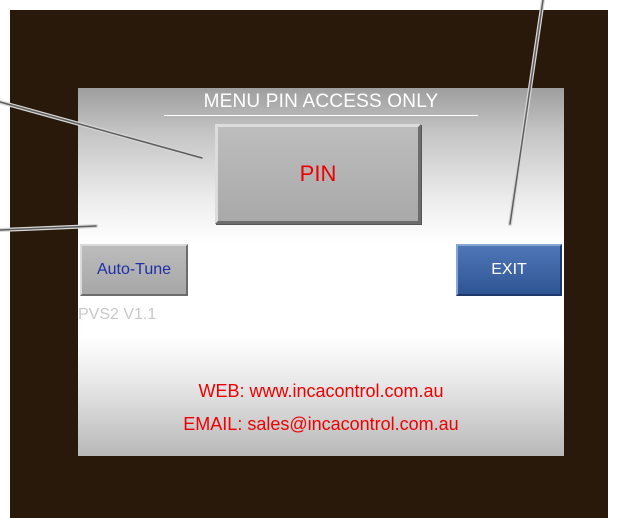  What do you see at coordinates (117, 314) in the screenshot?
I see `version-label: PVS2 V1.1` at bounding box center [117, 314].